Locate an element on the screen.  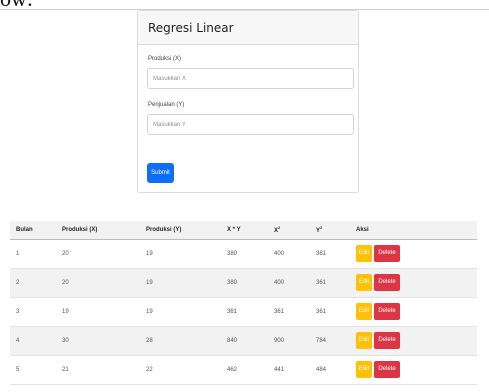
table-row: 5 21 22 462 441 484 Edit Delete is located at coordinates (243, 369).